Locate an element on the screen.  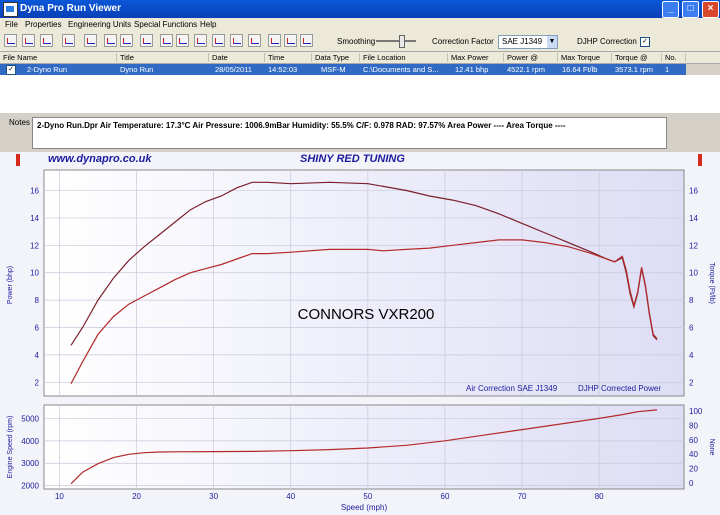
col-no: No. is located at coordinates (674, 57).